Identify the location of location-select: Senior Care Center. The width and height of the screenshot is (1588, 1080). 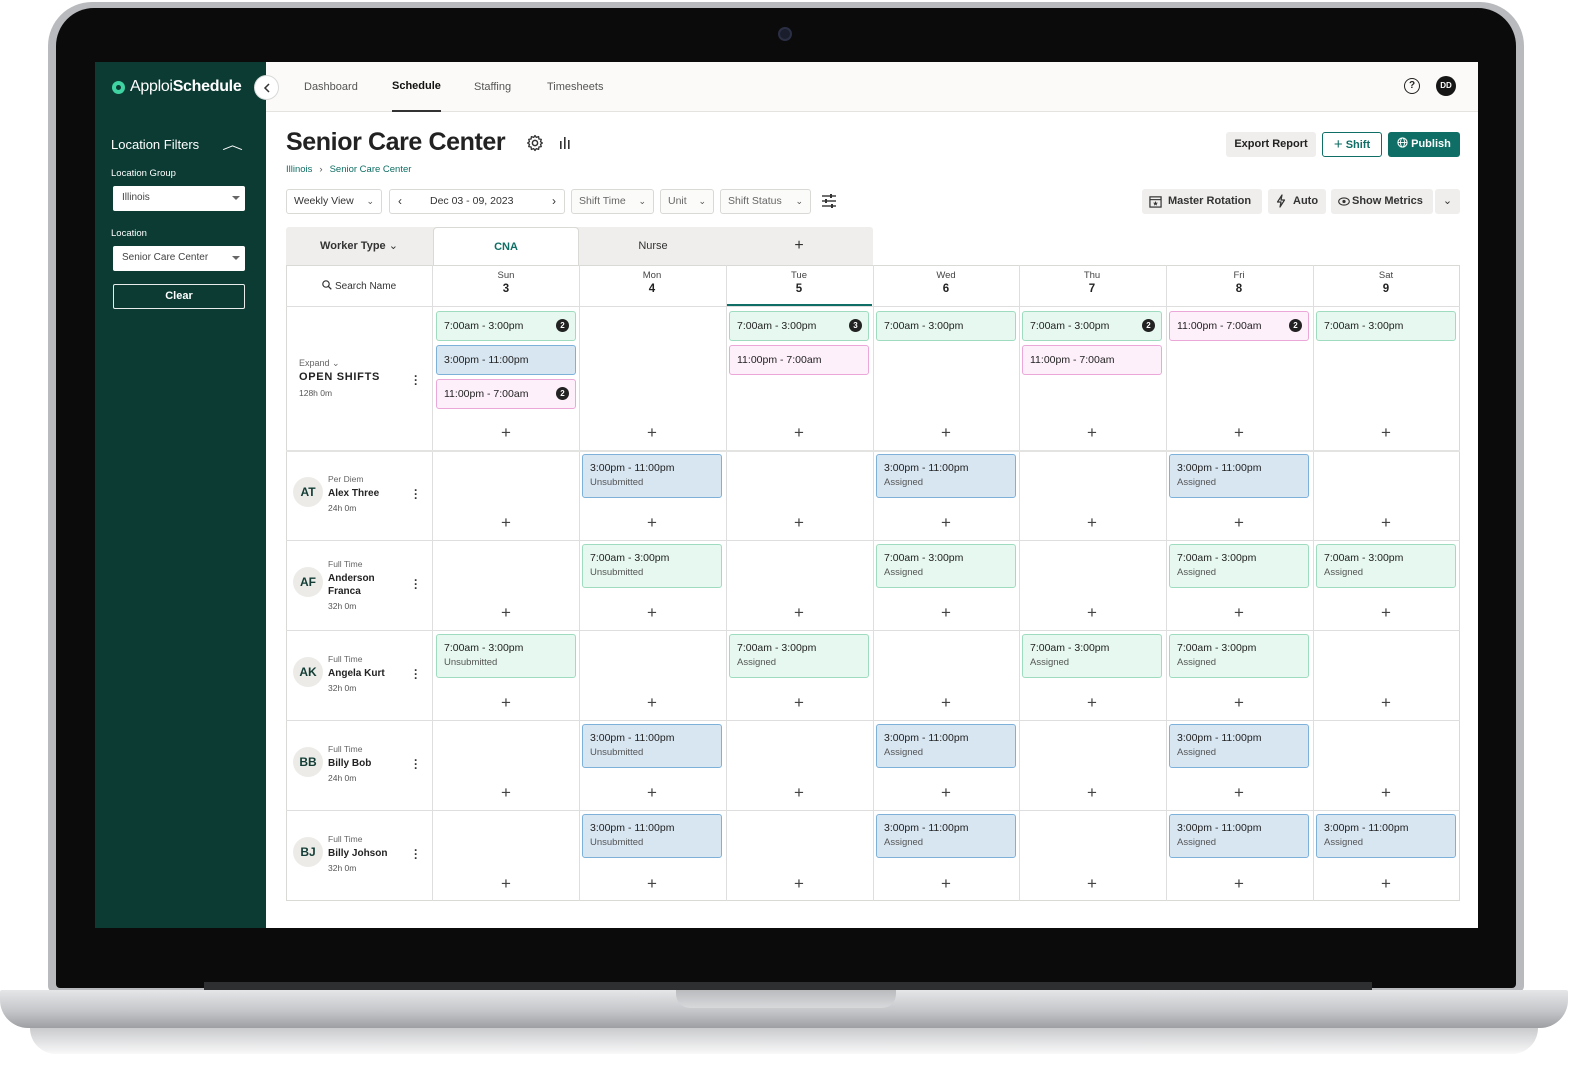
(179, 258).